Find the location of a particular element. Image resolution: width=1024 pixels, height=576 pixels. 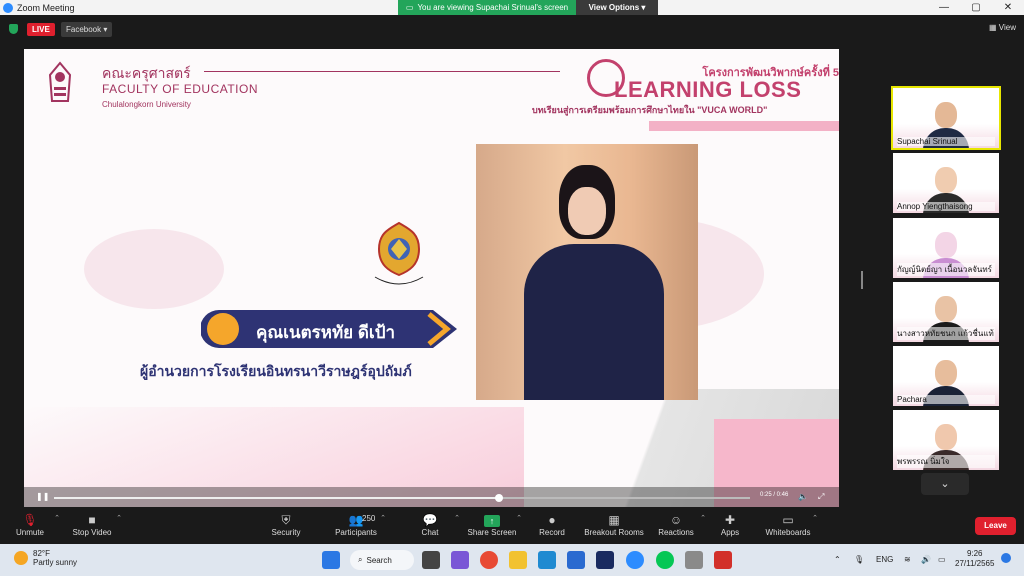

screen-share-icon: ▭ is located at coordinates (409, 7).